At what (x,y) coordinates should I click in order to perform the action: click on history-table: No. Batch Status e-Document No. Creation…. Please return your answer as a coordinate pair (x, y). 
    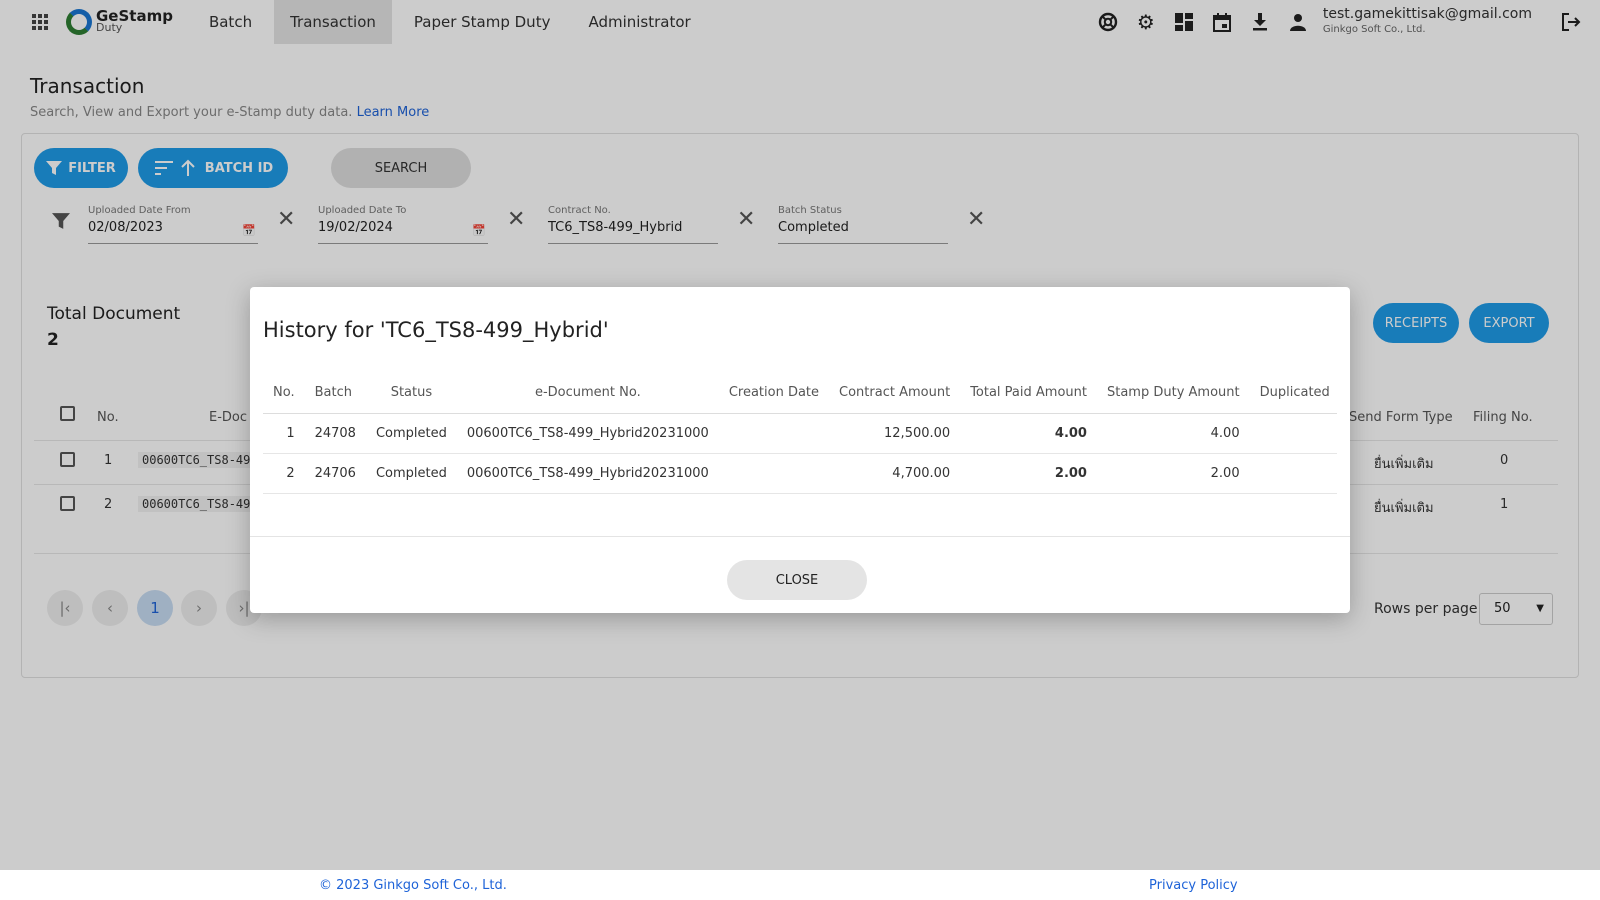
    Looking at the image, I should click on (800, 441).